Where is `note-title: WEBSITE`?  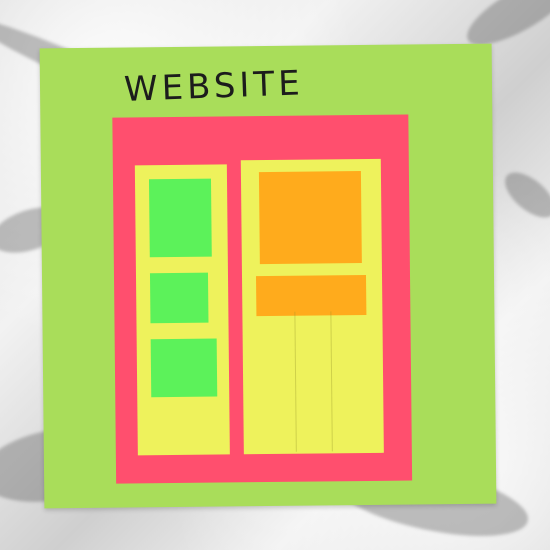 note-title: WEBSITE is located at coordinates (214, 86).